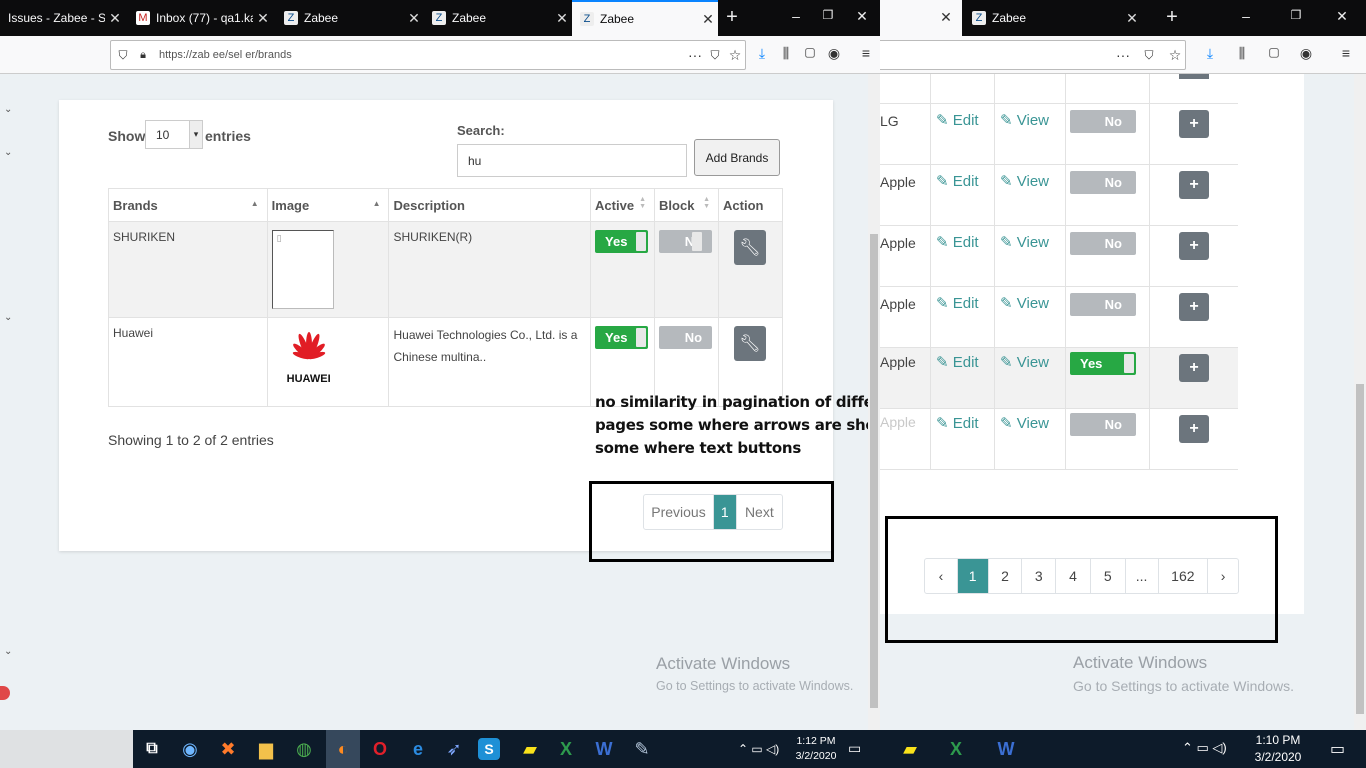 The height and width of the screenshot is (768, 1366). I want to click on tab-issues: Issues - Zabee - Smartm✕, so click(62, 18).